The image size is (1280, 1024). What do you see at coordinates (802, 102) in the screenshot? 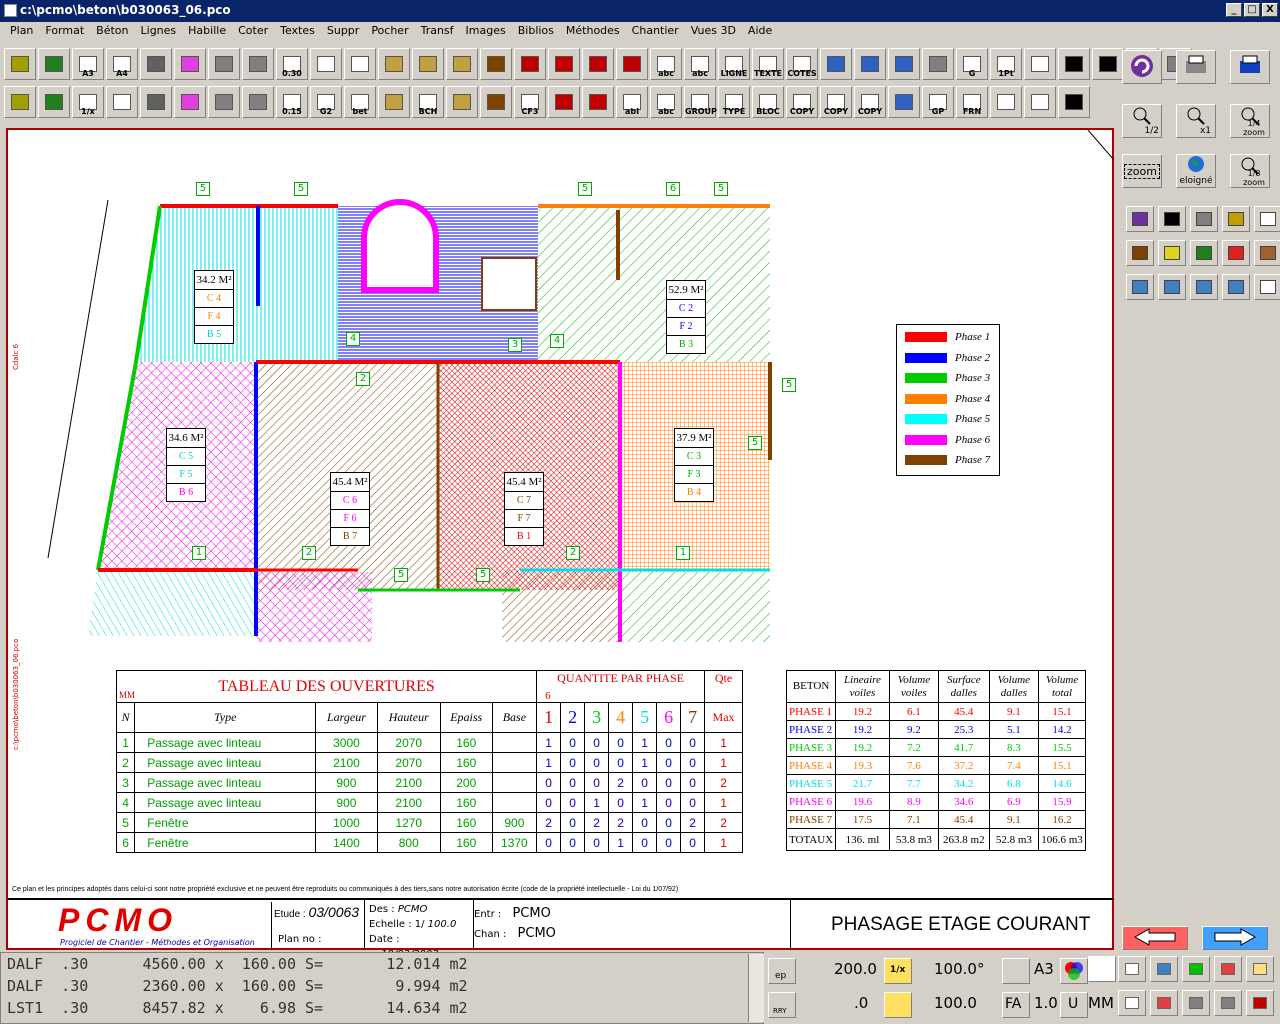
I see `toolbar-button: COPY` at bounding box center [802, 102].